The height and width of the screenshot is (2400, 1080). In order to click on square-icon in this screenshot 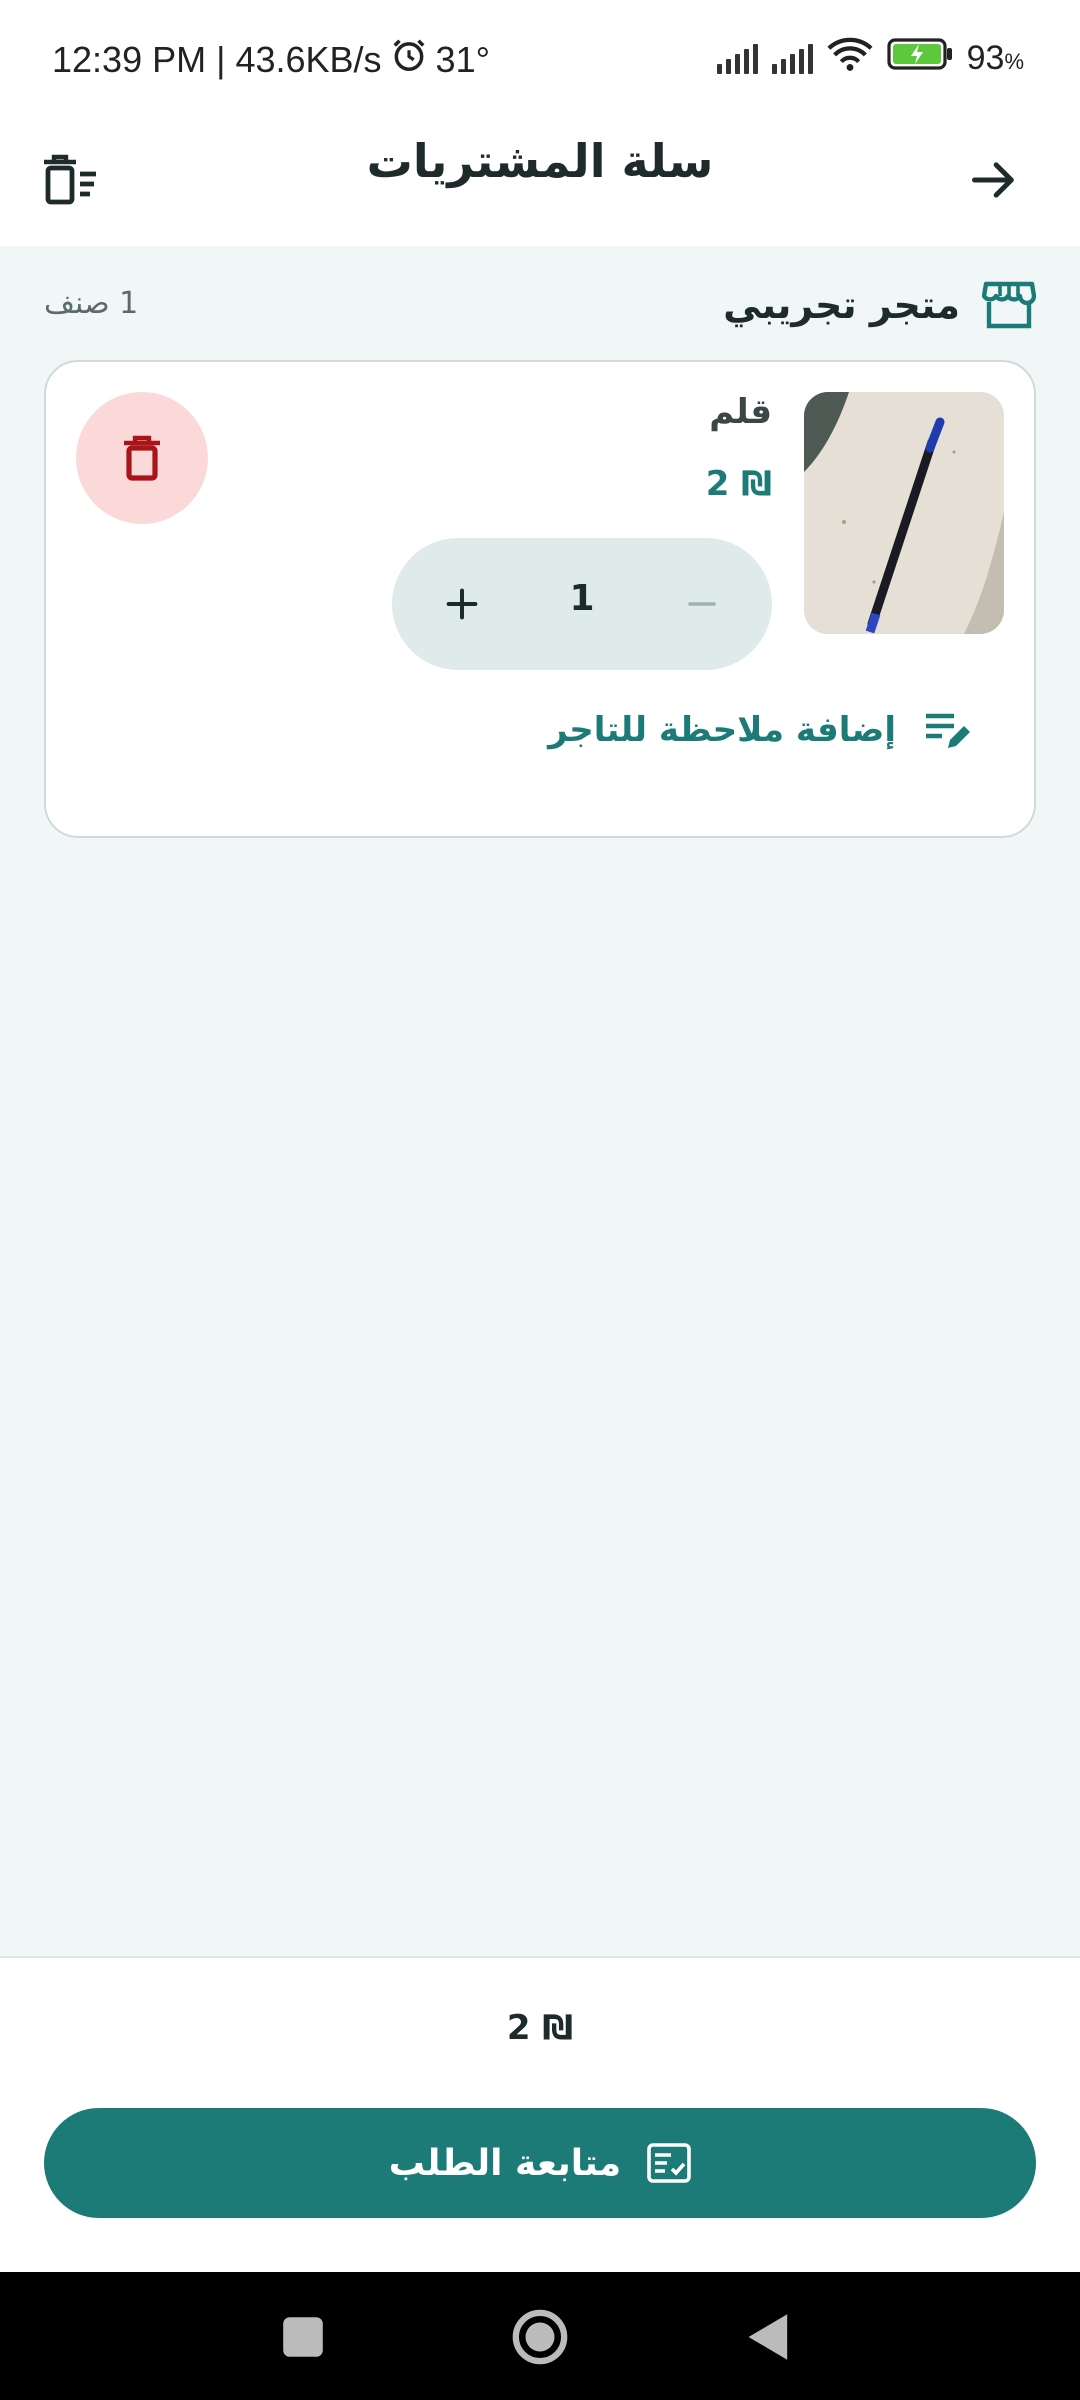, I will do `click(303, 2337)`.